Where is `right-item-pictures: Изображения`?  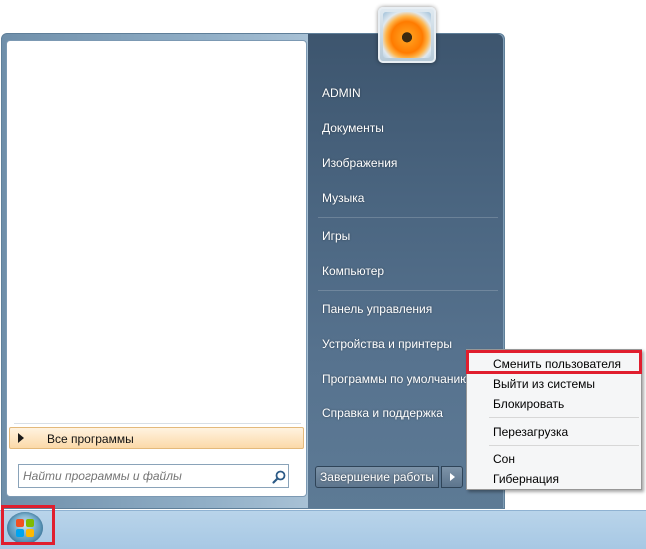 right-item-pictures: Изображения is located at coordinates (359, 163).